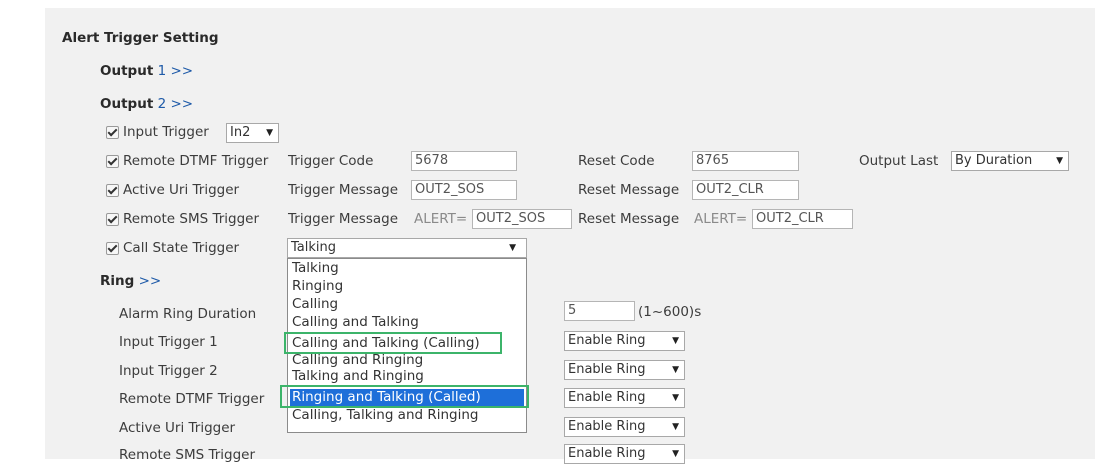 The image size is (1107, 464). I want to click on remote-dtmf-checkbox, so click(112, 161).